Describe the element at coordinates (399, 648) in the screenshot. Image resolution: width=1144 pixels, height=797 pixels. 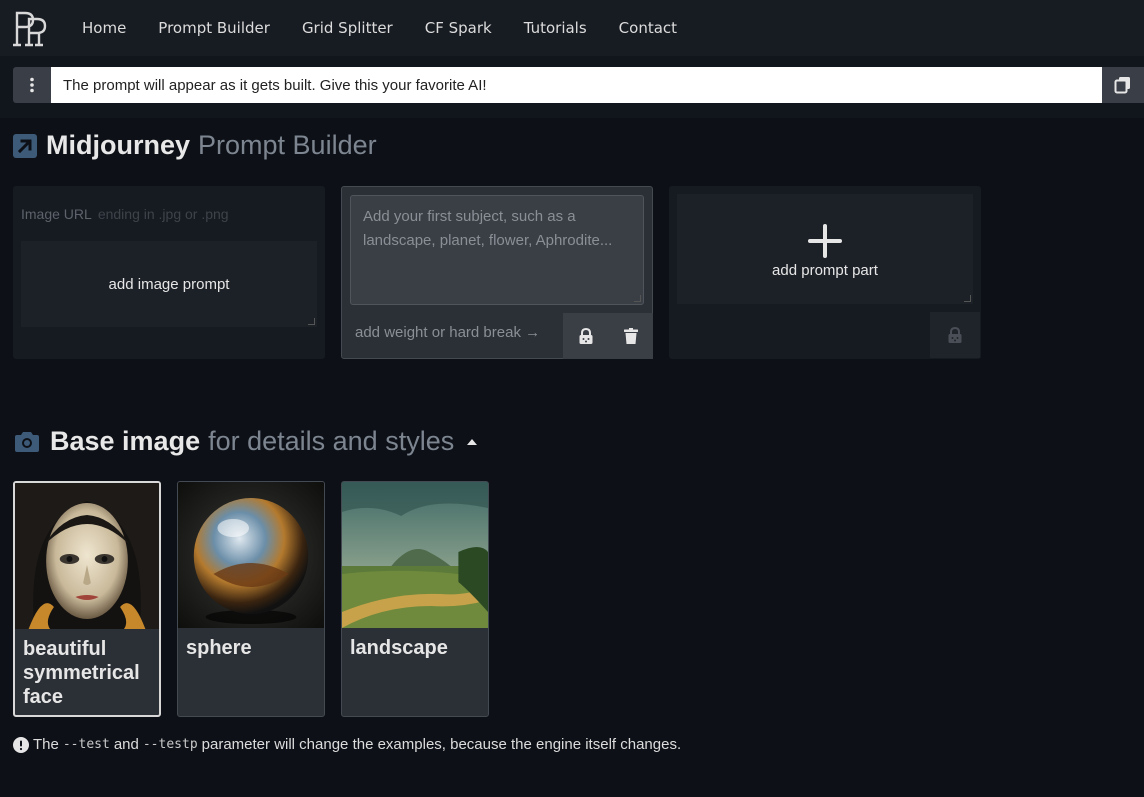
I see `base-image-label: landscape` at that location.